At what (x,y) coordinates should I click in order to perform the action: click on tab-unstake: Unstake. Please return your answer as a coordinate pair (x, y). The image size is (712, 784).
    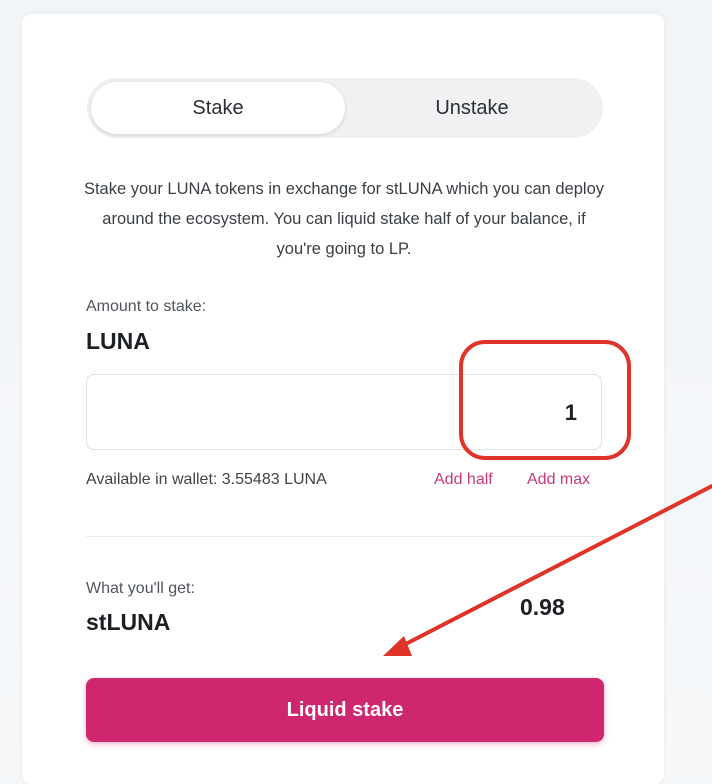
    Looking at the image, I should click on (472, 108).